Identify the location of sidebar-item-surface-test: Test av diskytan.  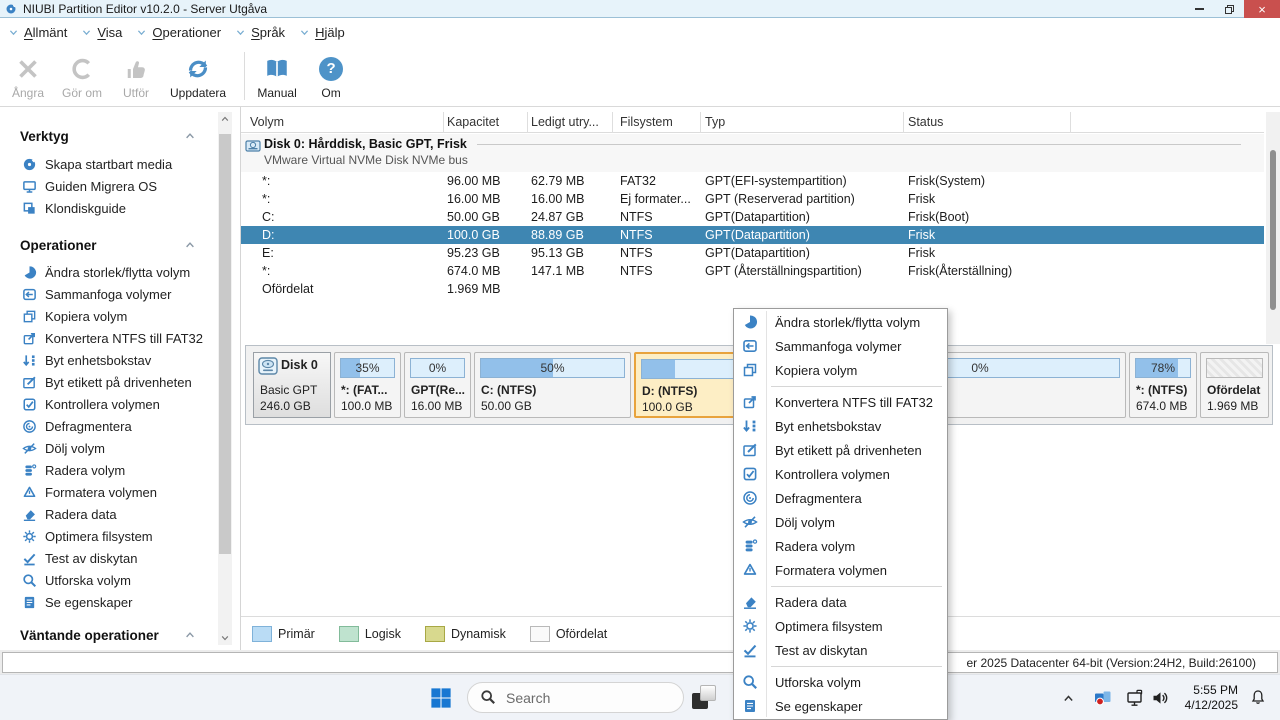
(109, 558).